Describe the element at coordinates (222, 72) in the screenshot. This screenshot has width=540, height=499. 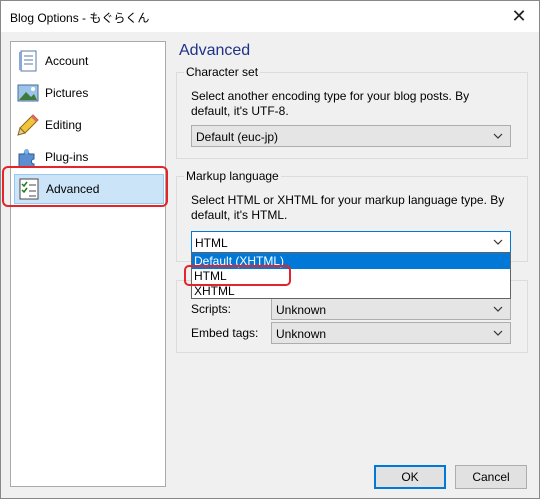
I see `charset-group-title: Character set` at that location.